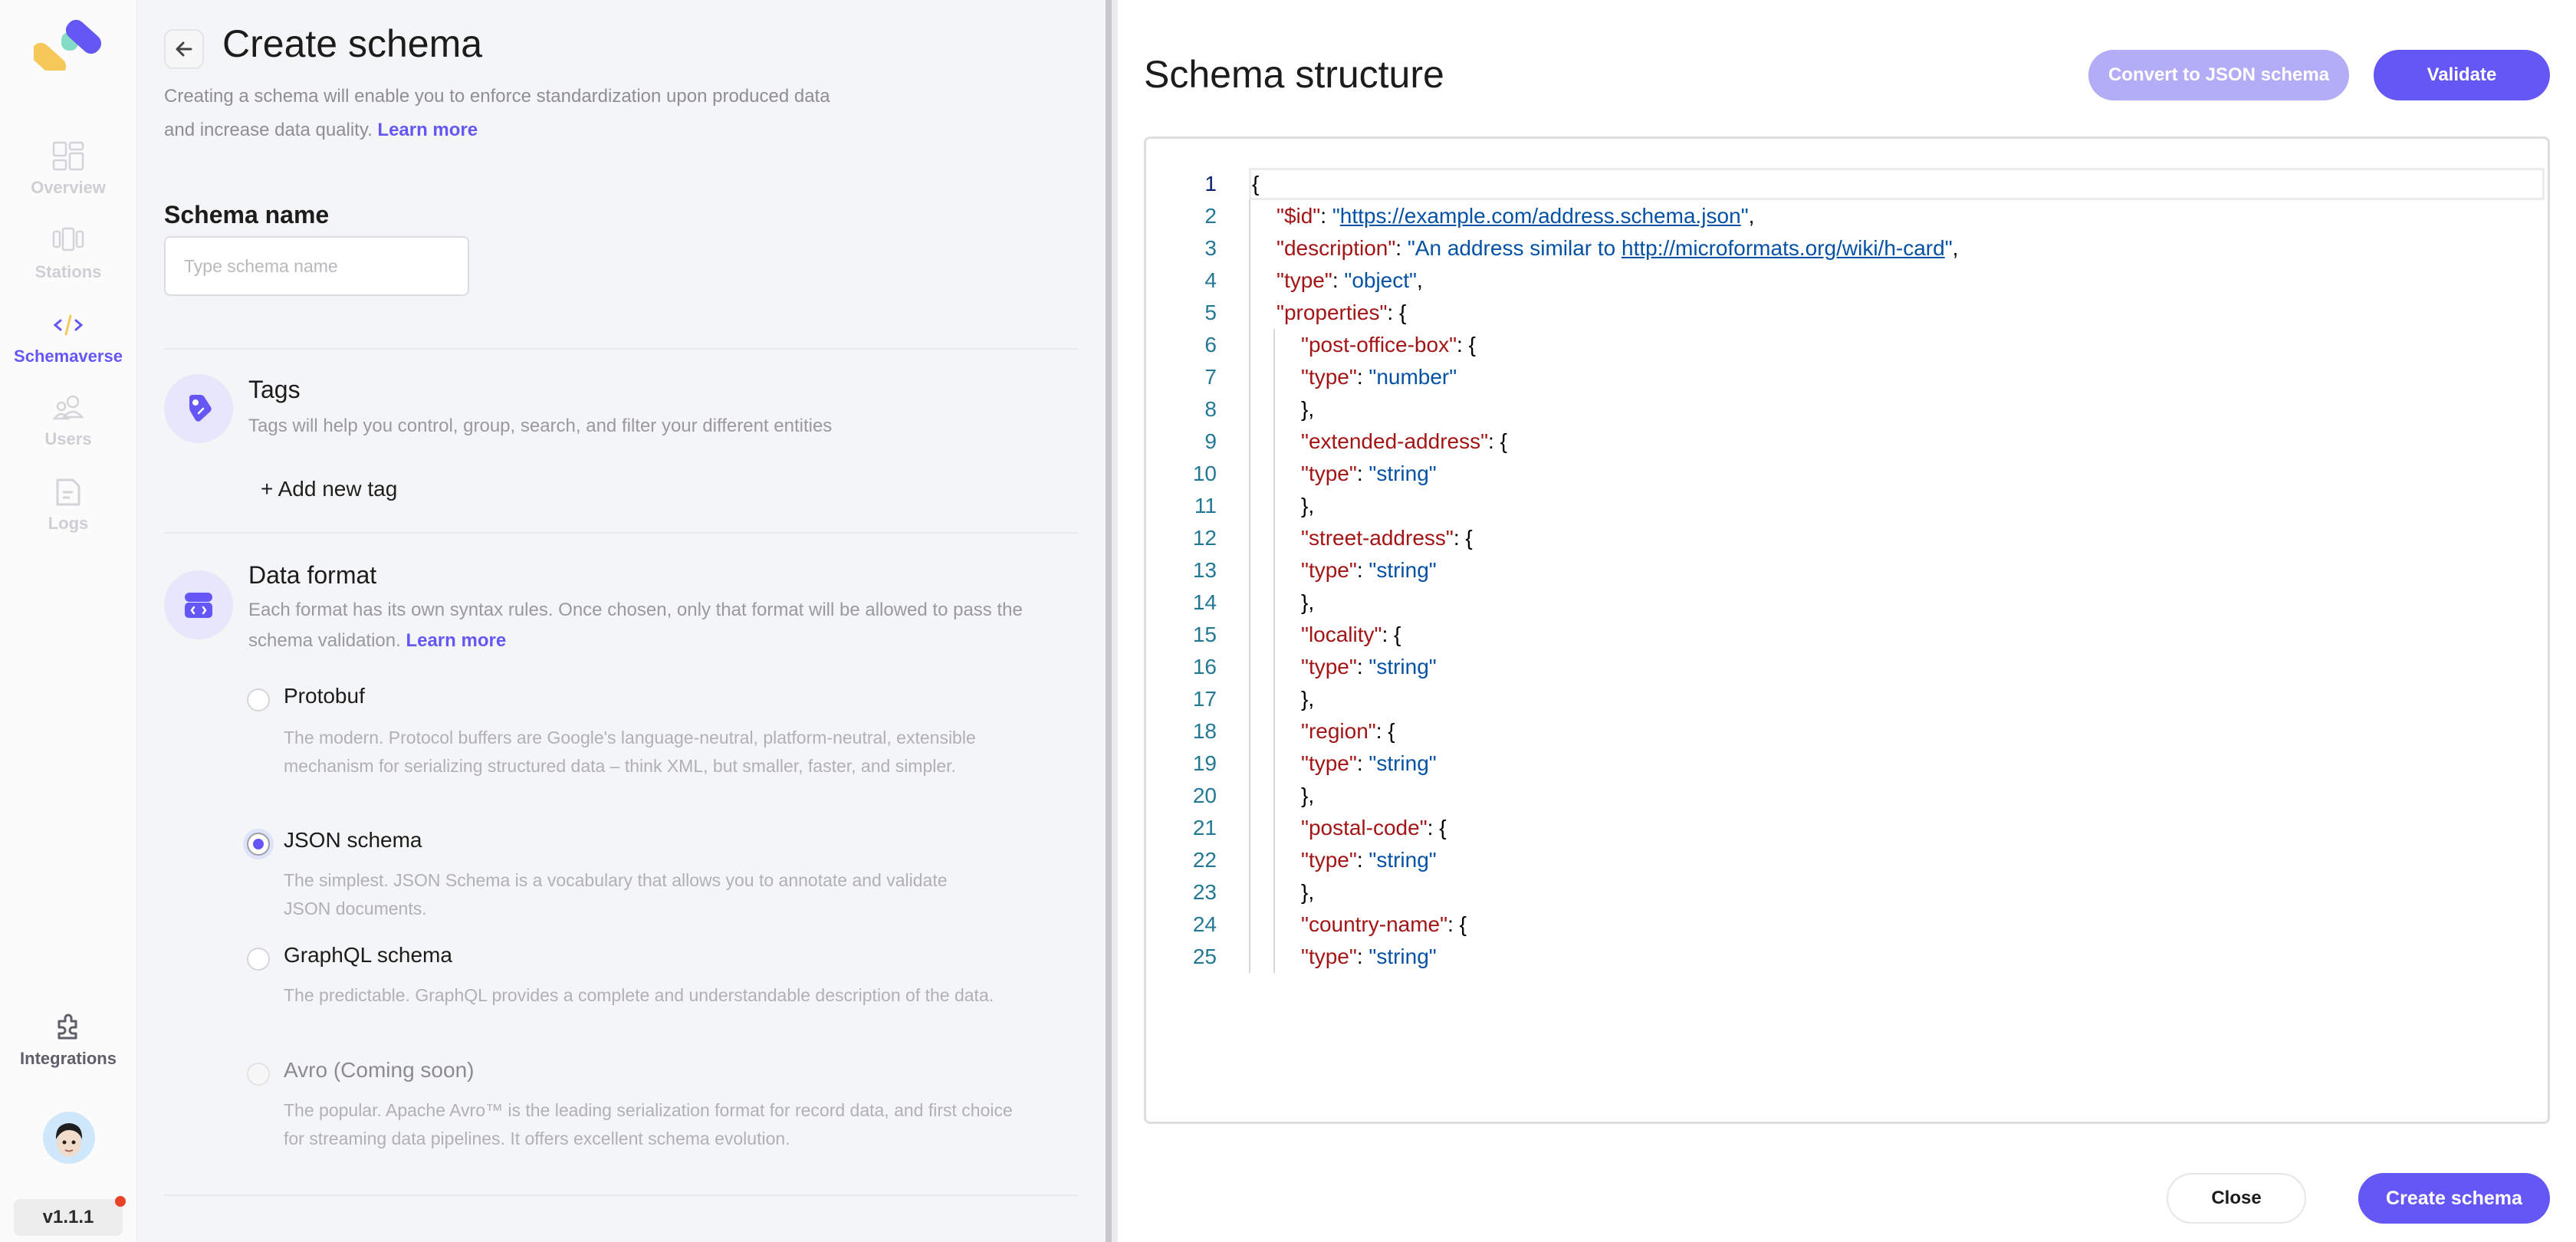 This screenshot has width=2576, height=1242. Describe the element at coordinates (258, 844) in the screenshot. I see `json-schema-radio` at that location.